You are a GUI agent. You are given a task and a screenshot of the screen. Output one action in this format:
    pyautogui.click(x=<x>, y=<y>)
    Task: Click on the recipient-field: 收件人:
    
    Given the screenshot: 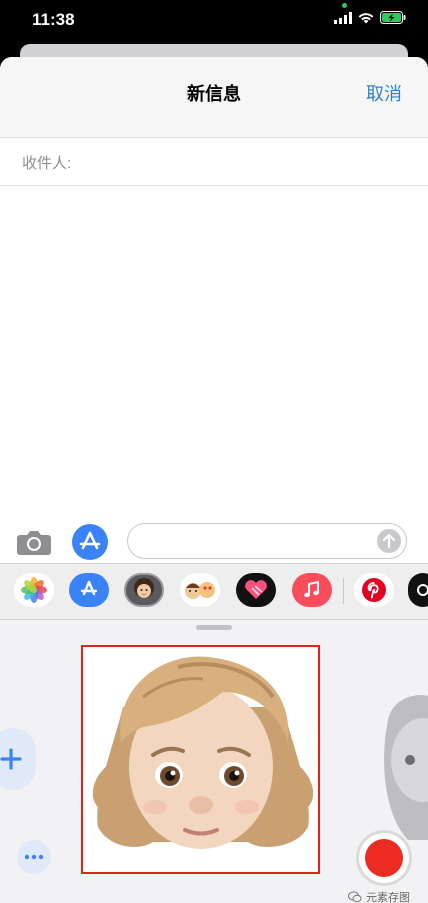 What is the action you would take?
    pyautogui.click(x=214, y=161)
    